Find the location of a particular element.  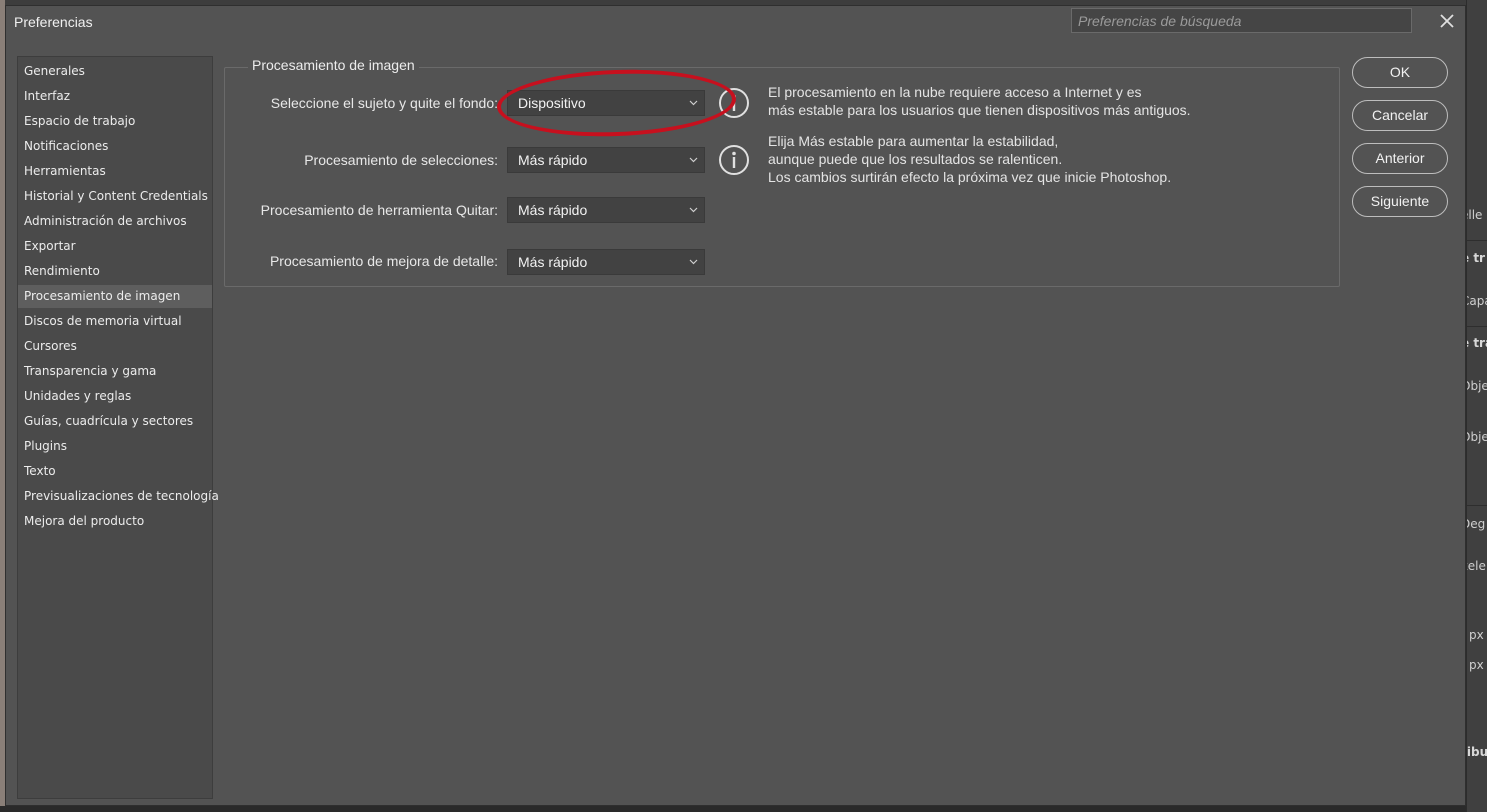

select-subject-value: Dispositivo is located at coordinates (552, 103).